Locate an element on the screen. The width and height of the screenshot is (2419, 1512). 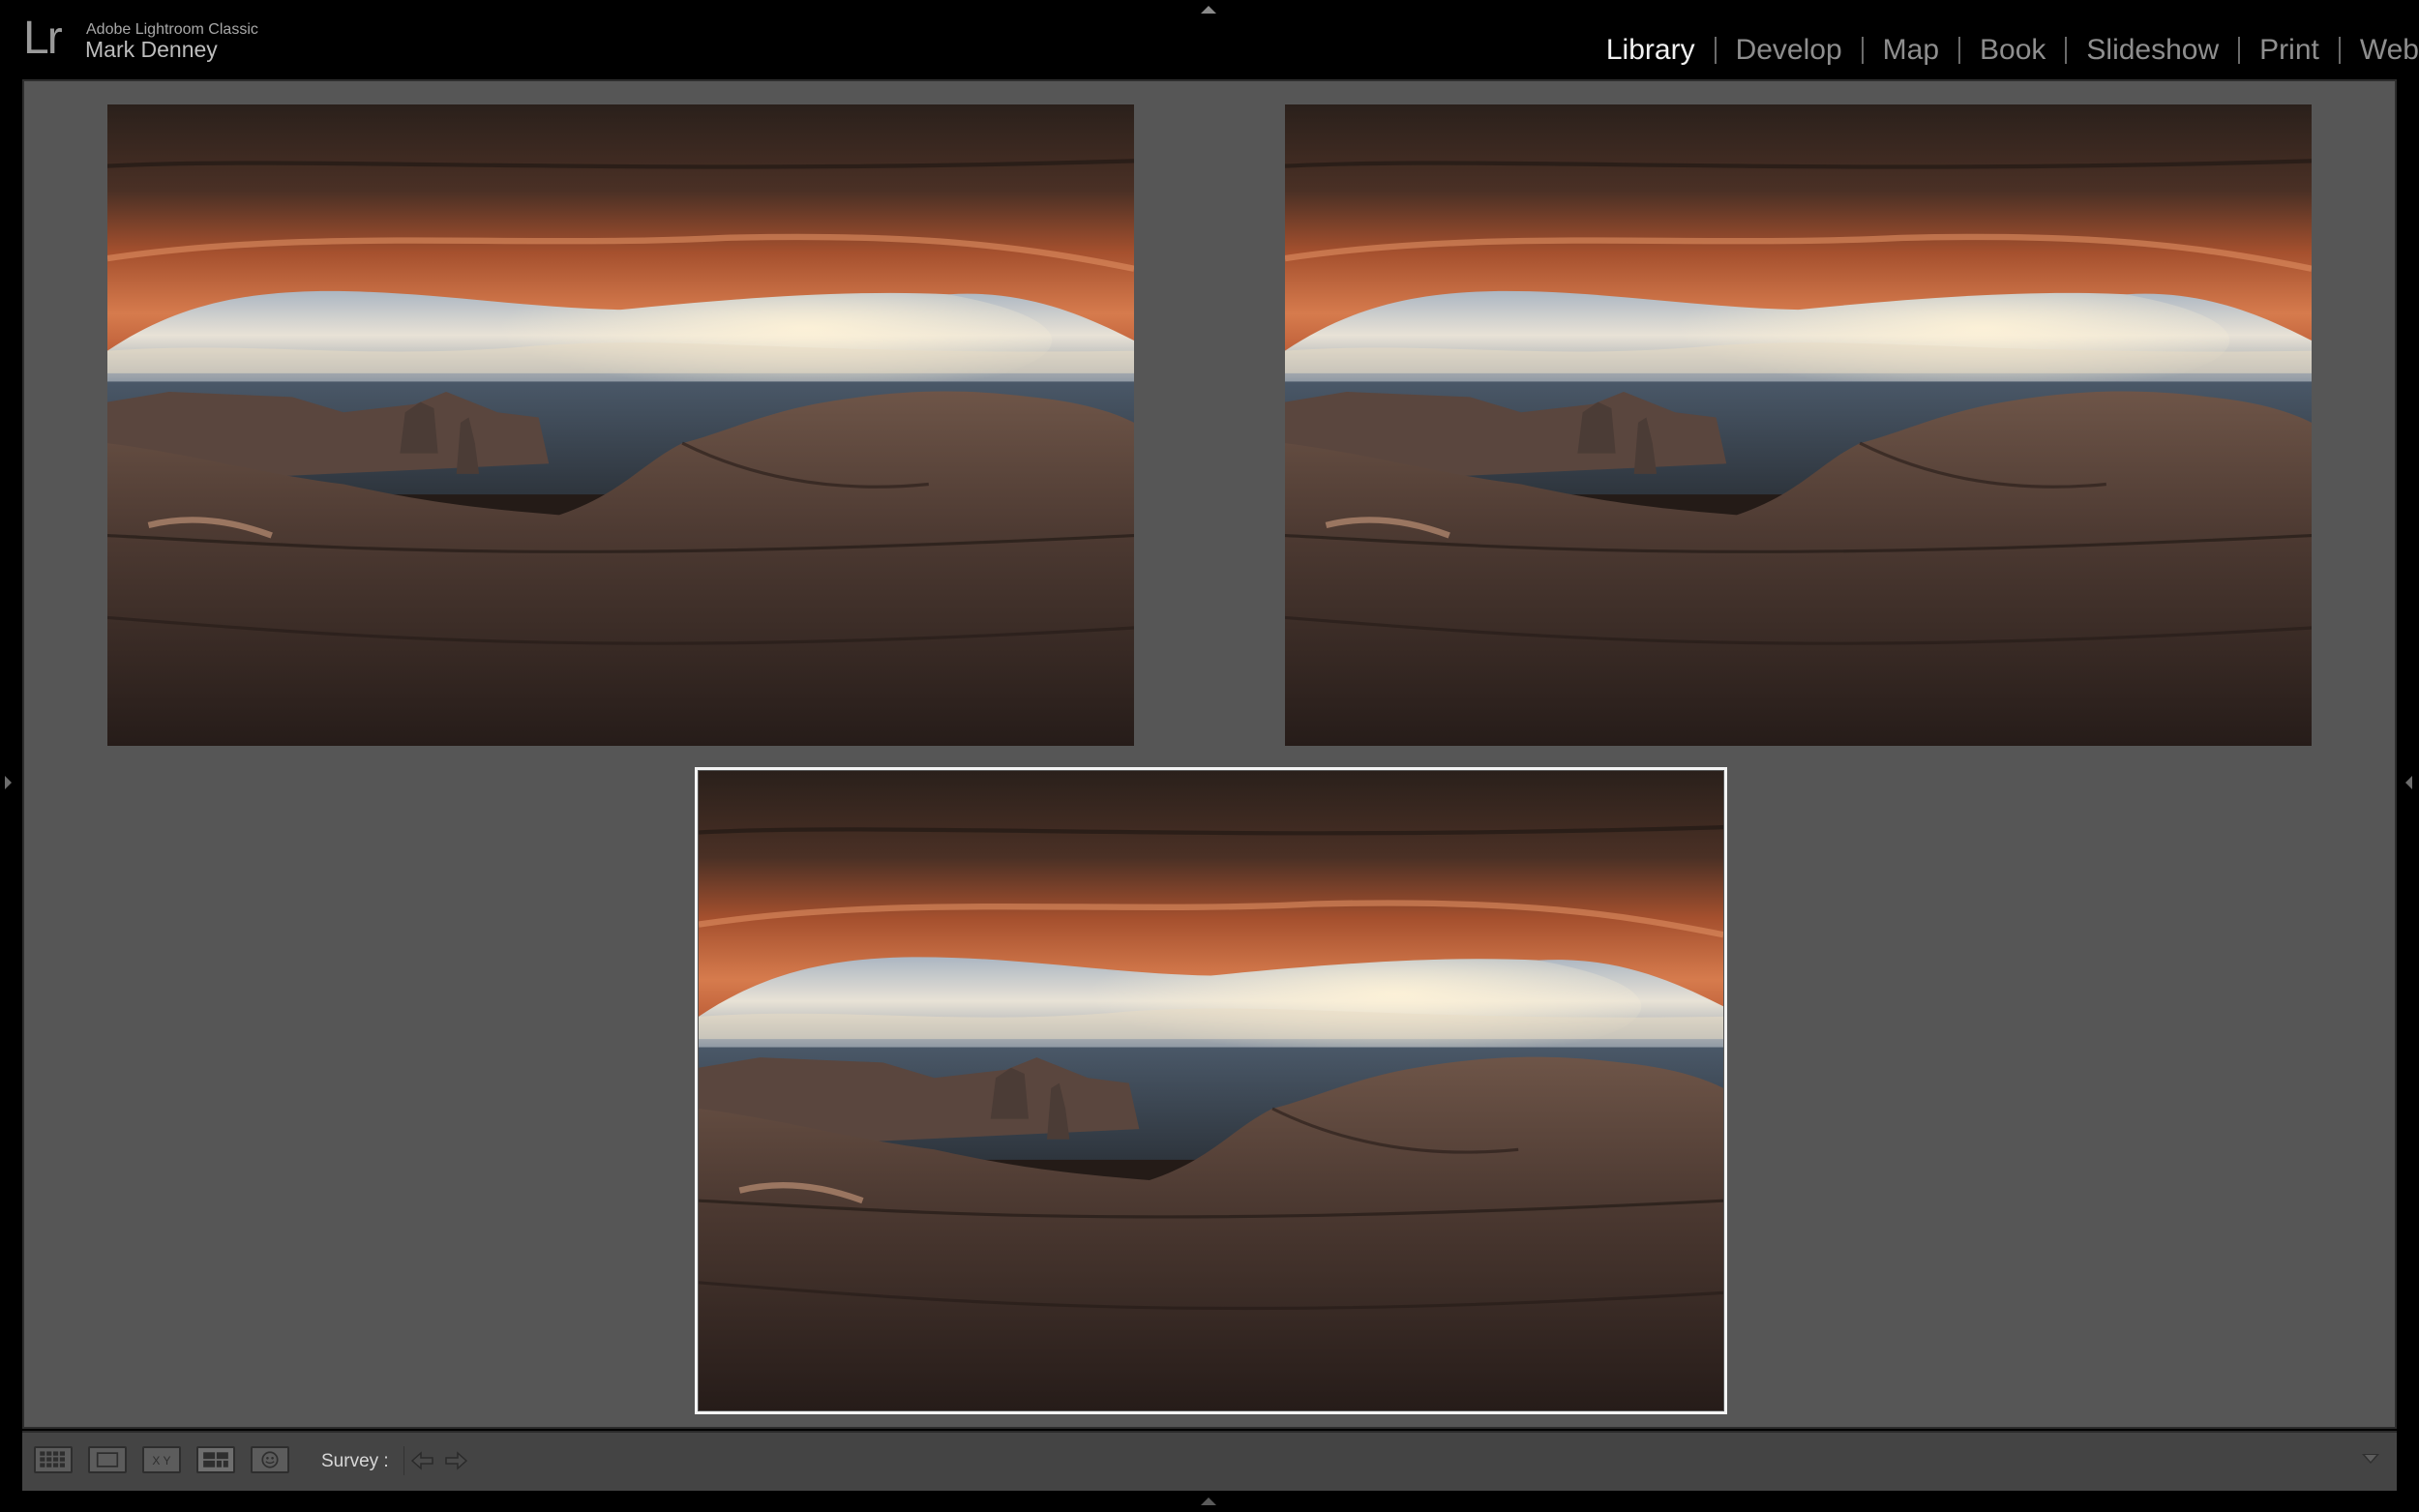
top-panel-collapse-icon is located at coordinates (1208, 10).